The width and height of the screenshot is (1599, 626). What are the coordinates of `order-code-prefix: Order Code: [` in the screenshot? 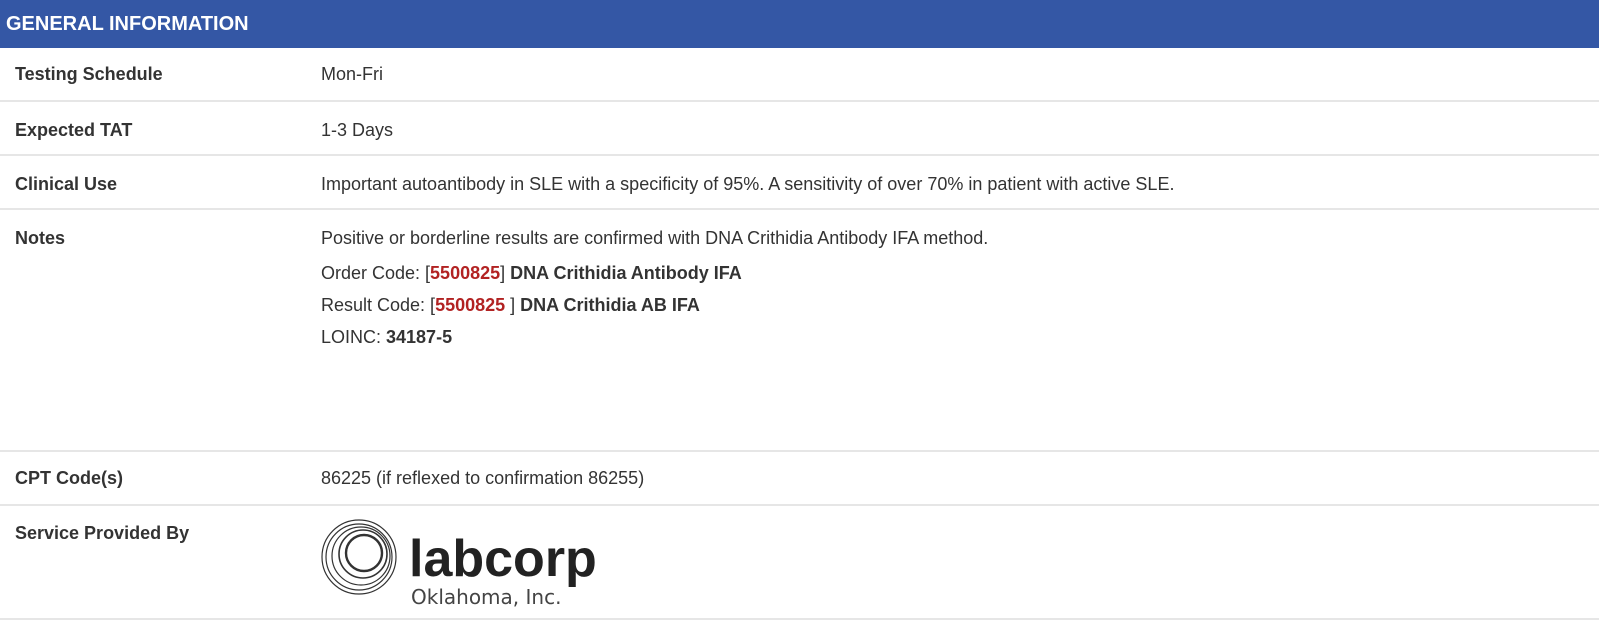 It's located at (376, 273).